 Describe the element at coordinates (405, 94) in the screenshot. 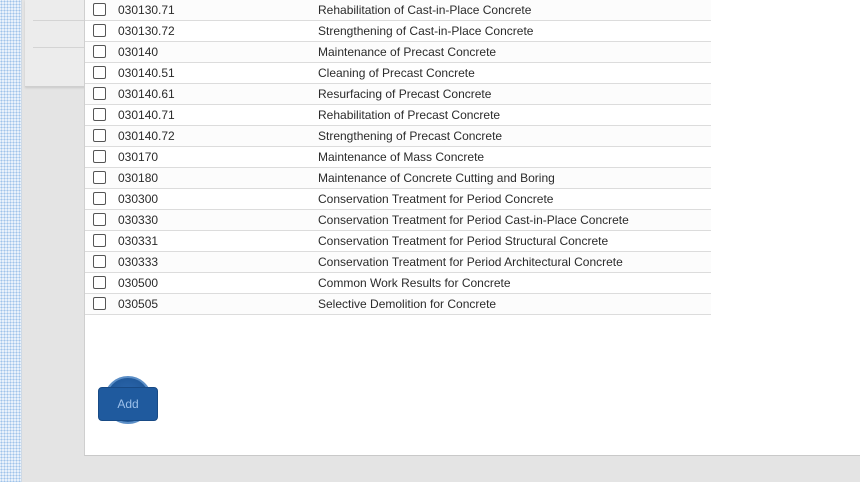

I see `section-title: Resurfacing of Precast Concrete` at that location.